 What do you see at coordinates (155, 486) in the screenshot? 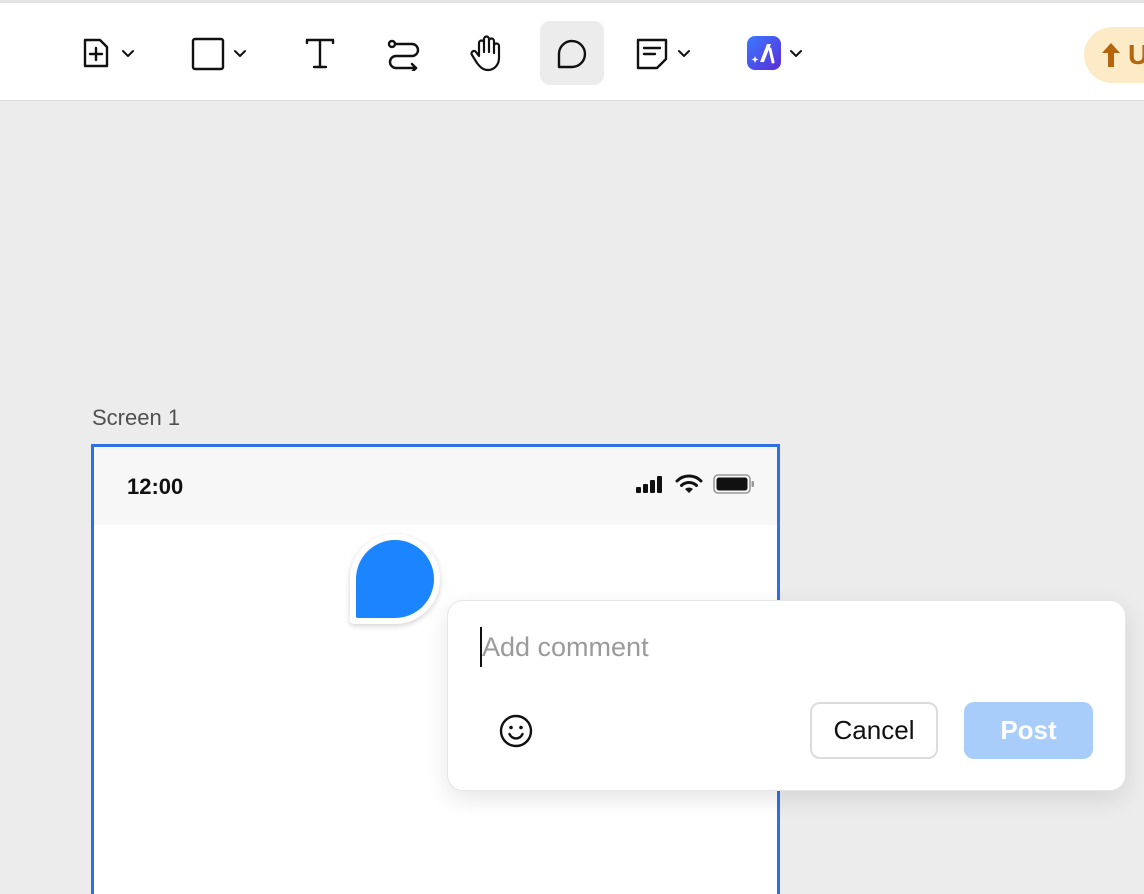
I see `status-time: 12:00` at bounding box center [155, 486].